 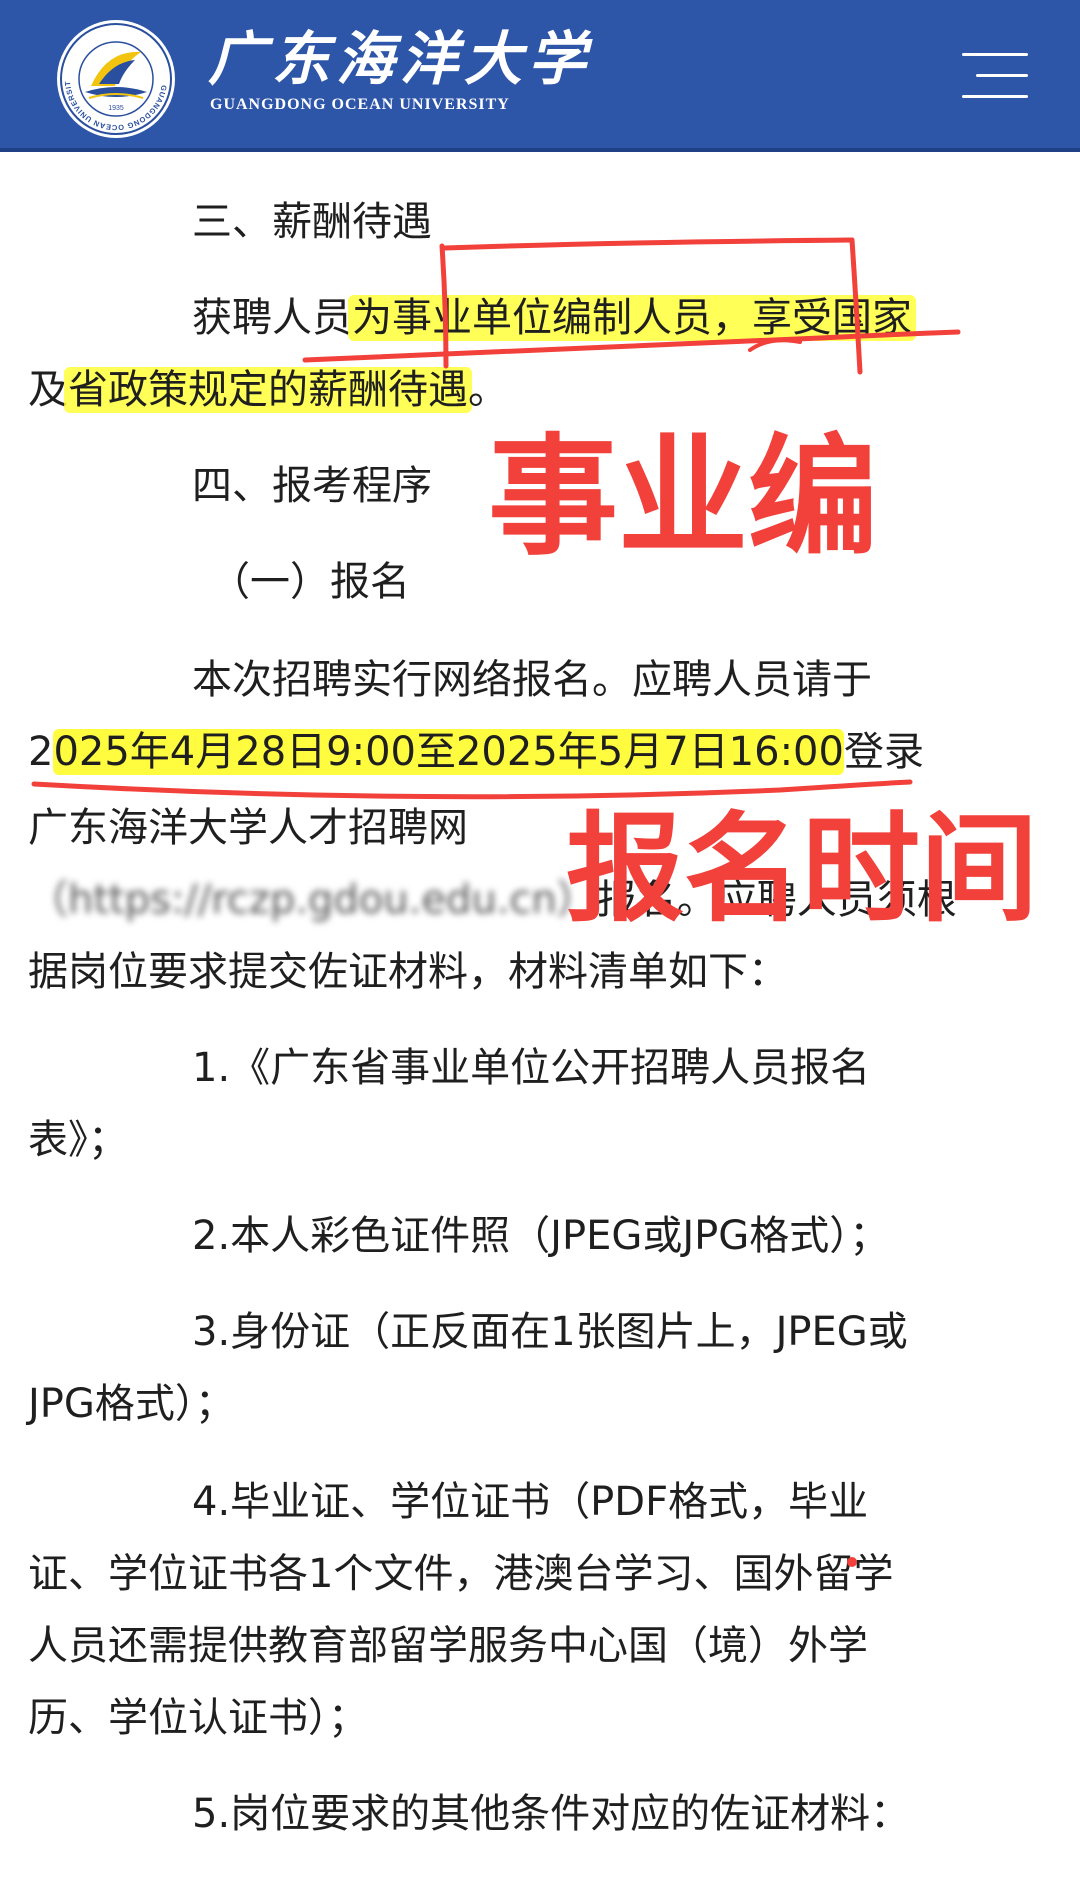 What do you see at coordinates (360, 104) in the screenshot?
I see `brand-name-english: GUANGDONG OCEAN UNIVERSITY` at bounding box center [360, 104].